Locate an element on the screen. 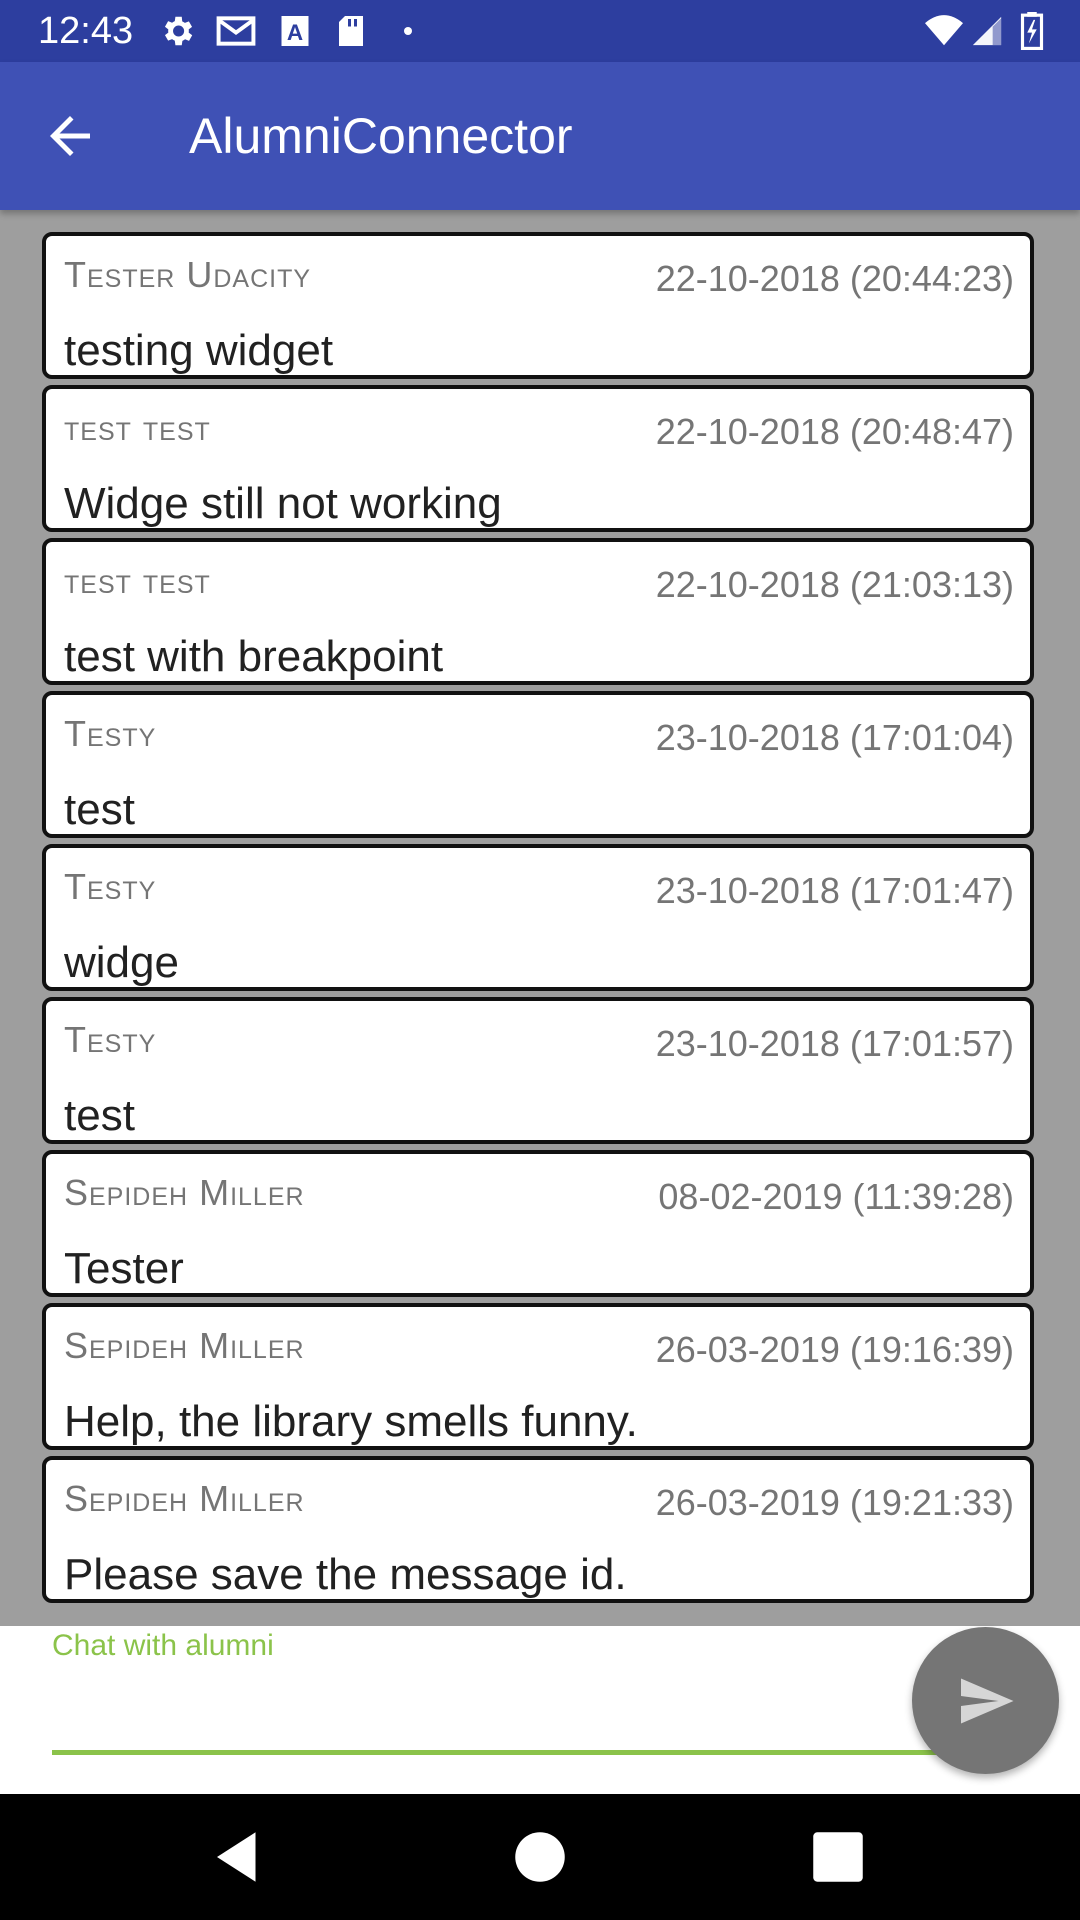 This screenshot has width=1080, height=1920. dot-icon is located at coordinates (408, 31).